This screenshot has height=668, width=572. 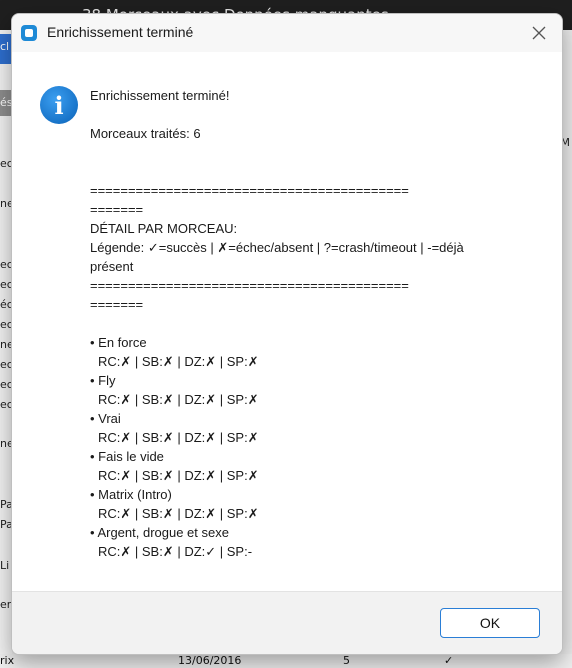 I want to click on table-cell-count: 5, so click(x=346, y=660).